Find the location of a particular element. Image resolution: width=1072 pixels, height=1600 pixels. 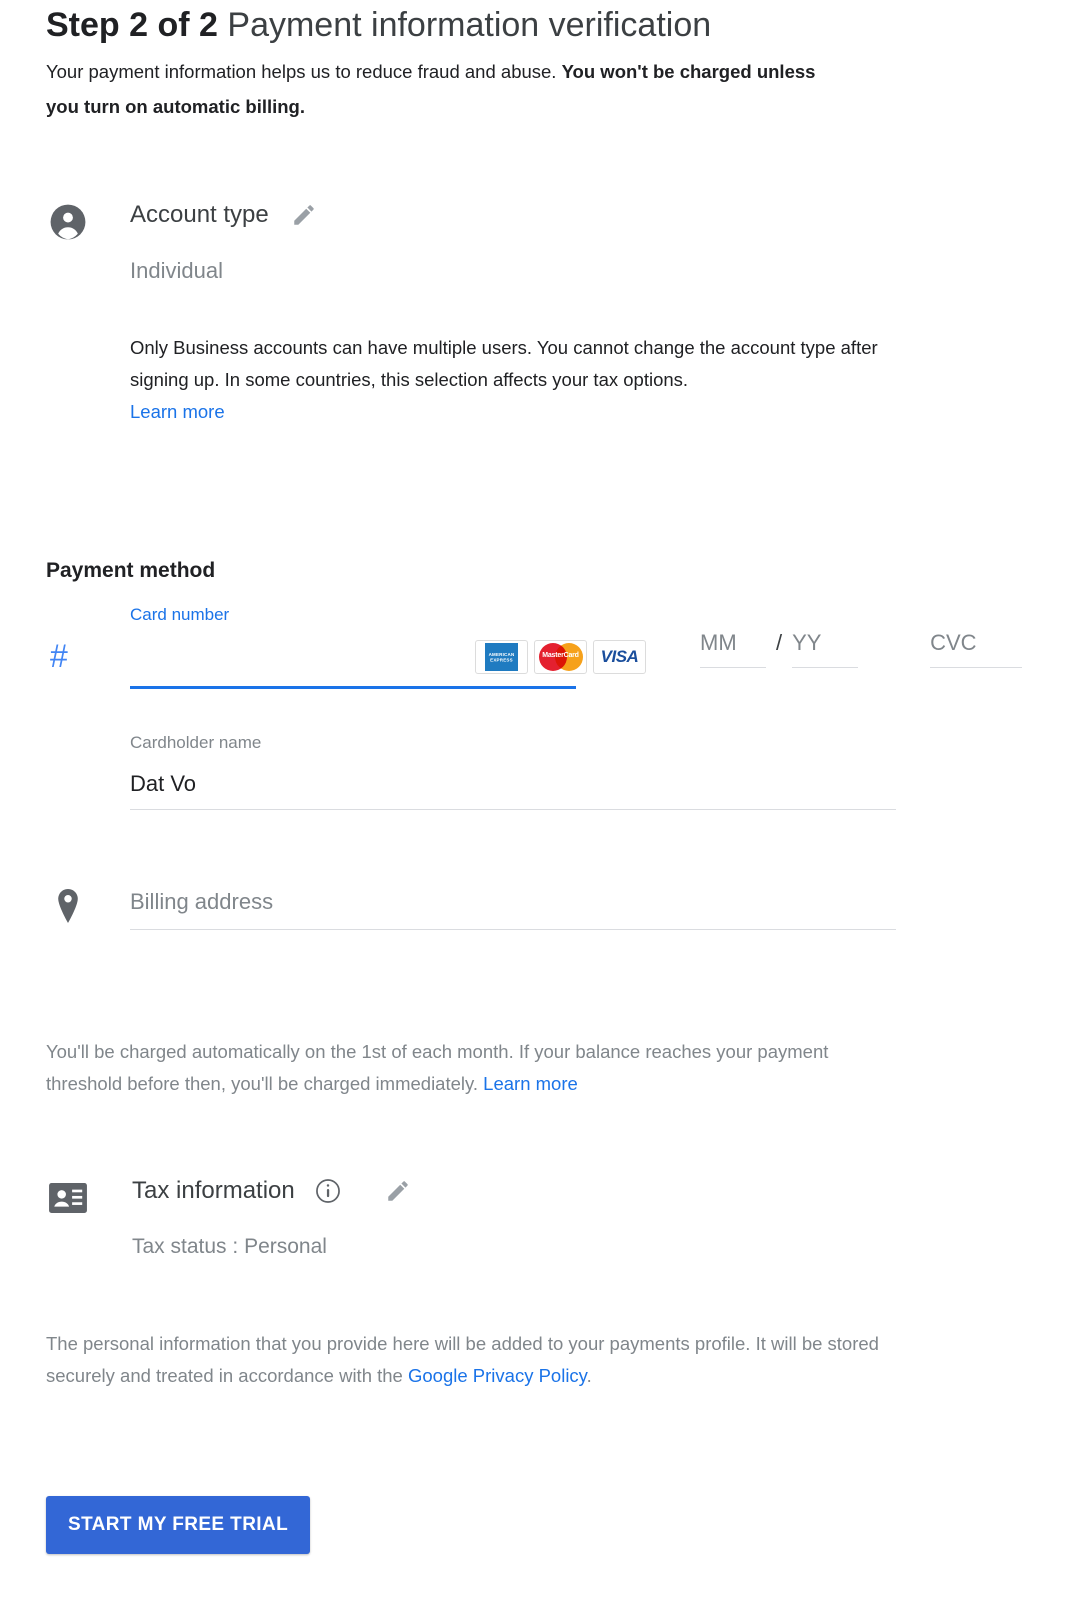

mastercard-logo-text: MasterCard is located at coordinates (560, 655).